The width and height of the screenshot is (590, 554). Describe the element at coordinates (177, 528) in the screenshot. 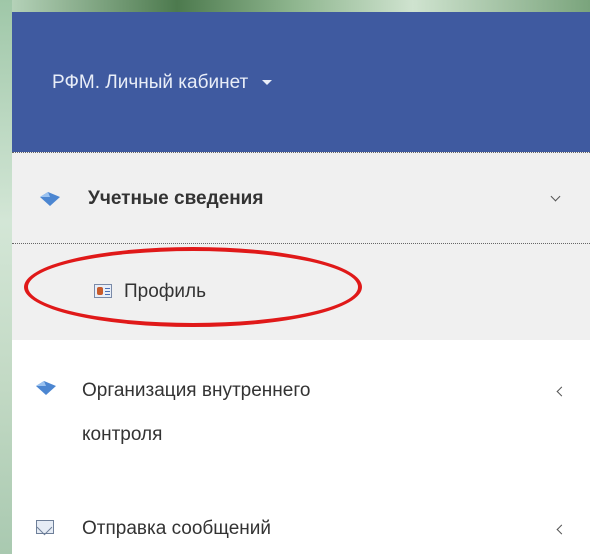

I see `menu-section-label: Отправка сообщений` at that location.